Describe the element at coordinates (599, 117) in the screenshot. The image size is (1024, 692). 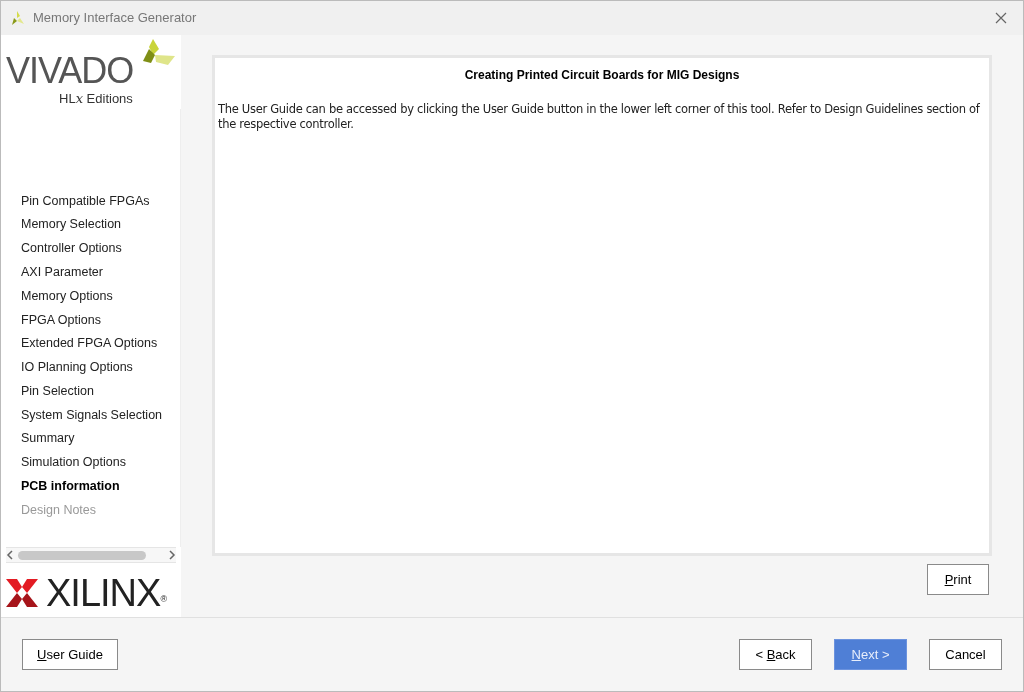
I see `content-paragraph: The User Guide can be accessed by clicking the User Guide button in the lower left corner of this tool. Refer to Design Guidelines section of the respective controller.` at that location.